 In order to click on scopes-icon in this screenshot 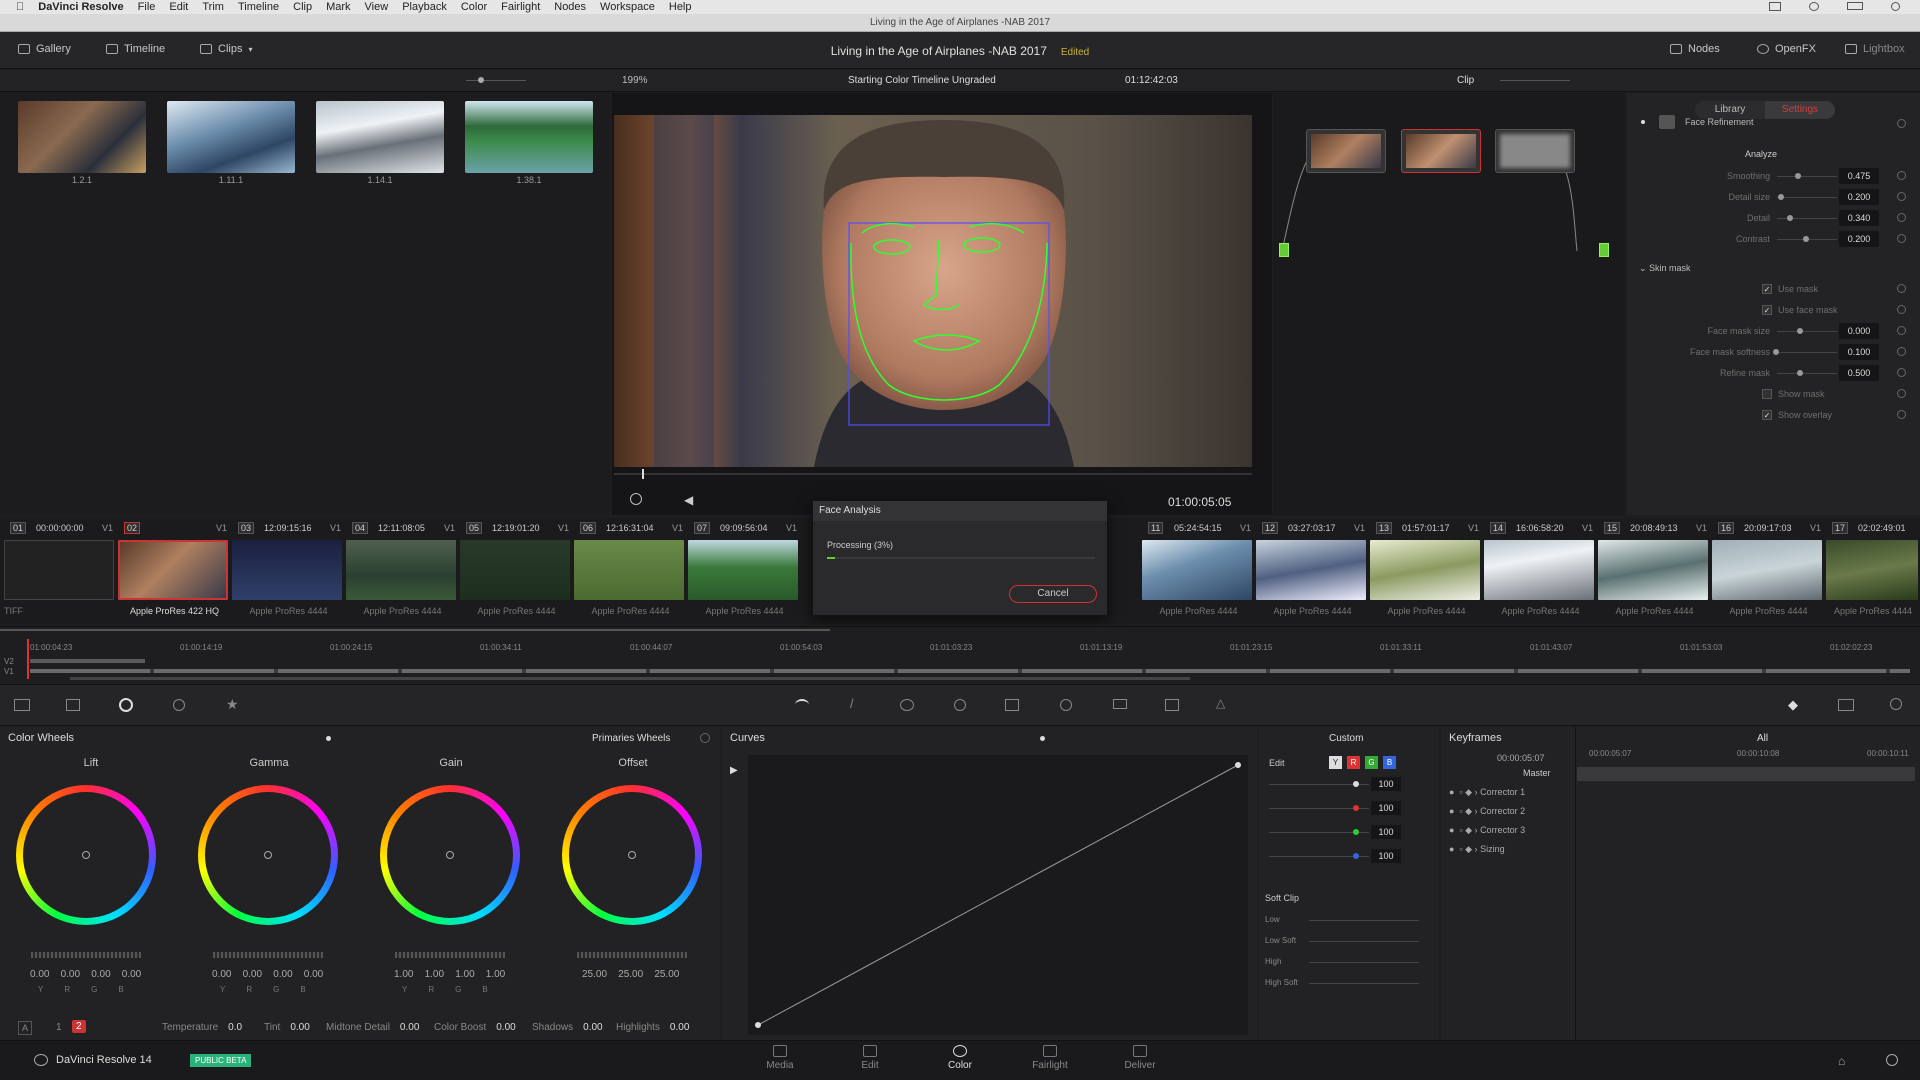, I will do `click(1846, 705)`.